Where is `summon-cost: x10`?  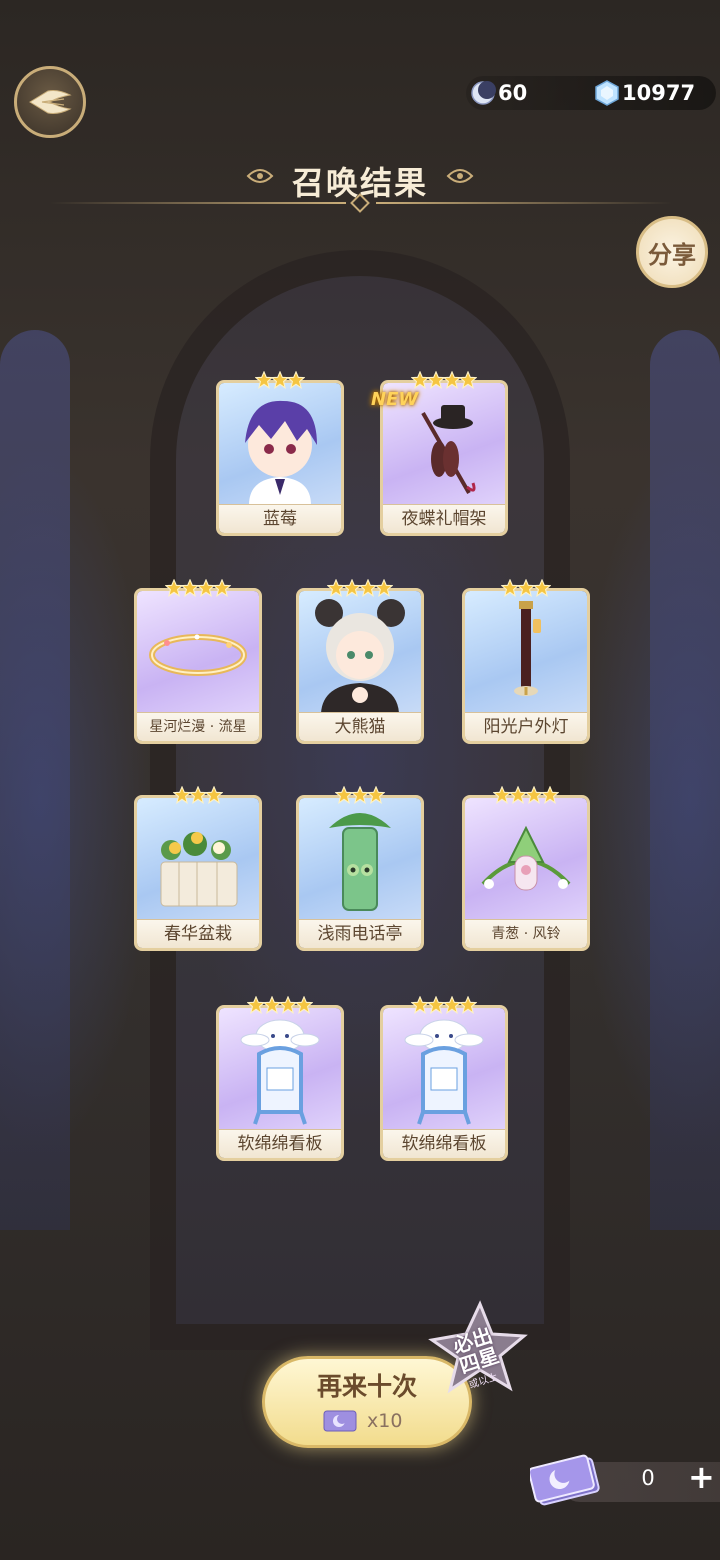 summon-cost: x10 is located at coordinates (362, 1421).